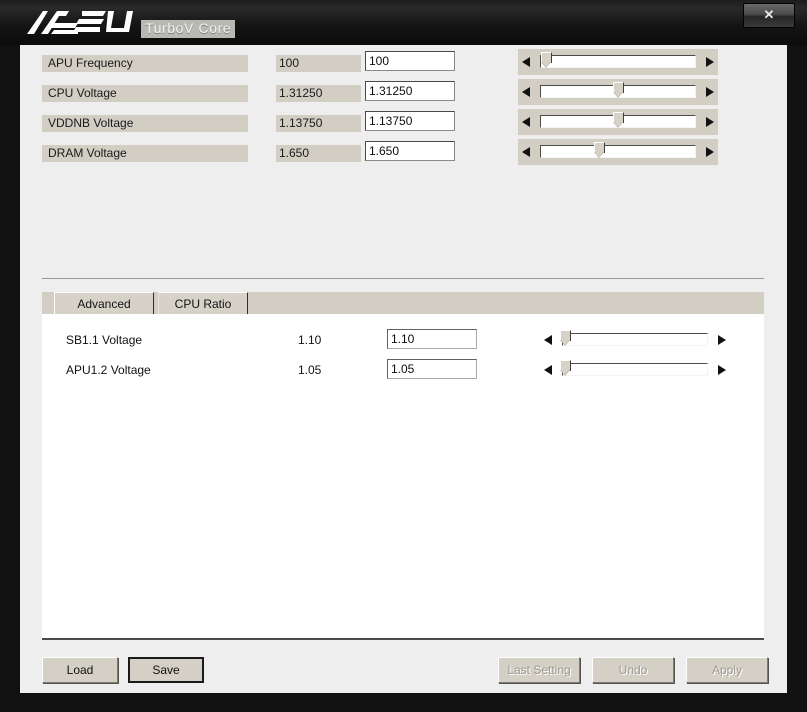 This screenshot has width=807, height=712. What do you see at coordinates (769, 15) in the screenshot?
I see `close-icon: ✕` at bounding box center [769, 15].